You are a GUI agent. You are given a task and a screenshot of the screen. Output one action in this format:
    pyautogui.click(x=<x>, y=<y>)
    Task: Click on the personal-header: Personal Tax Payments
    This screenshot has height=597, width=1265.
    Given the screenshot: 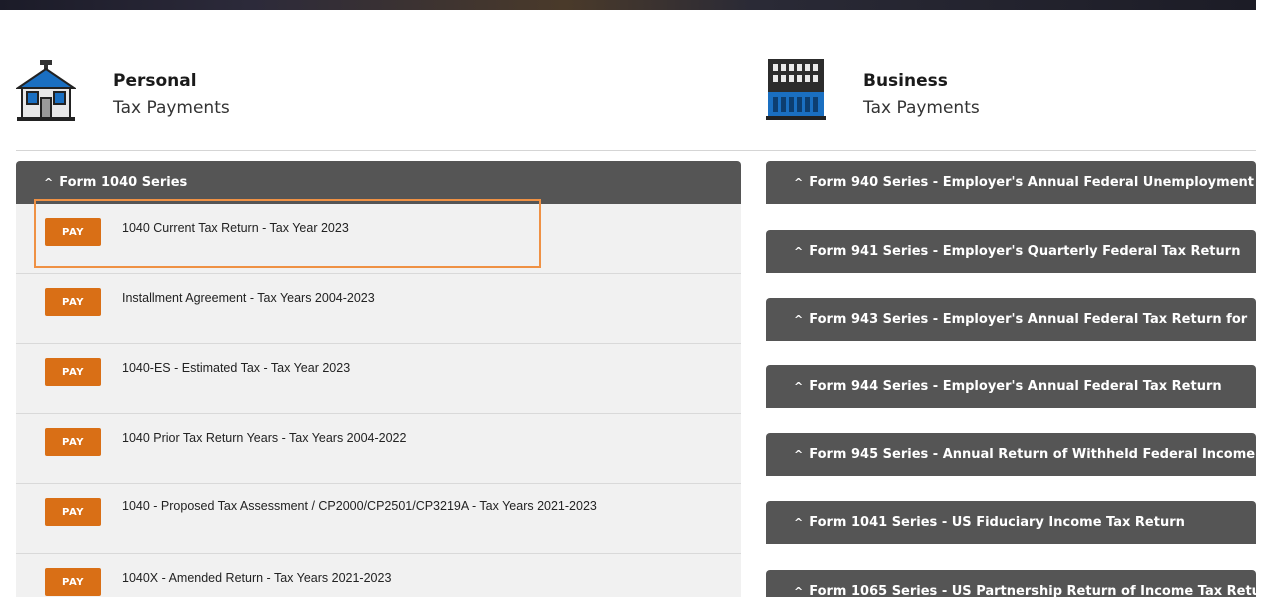 What is the action you would take?
    pyautogui.click(x=216, y=90)
    